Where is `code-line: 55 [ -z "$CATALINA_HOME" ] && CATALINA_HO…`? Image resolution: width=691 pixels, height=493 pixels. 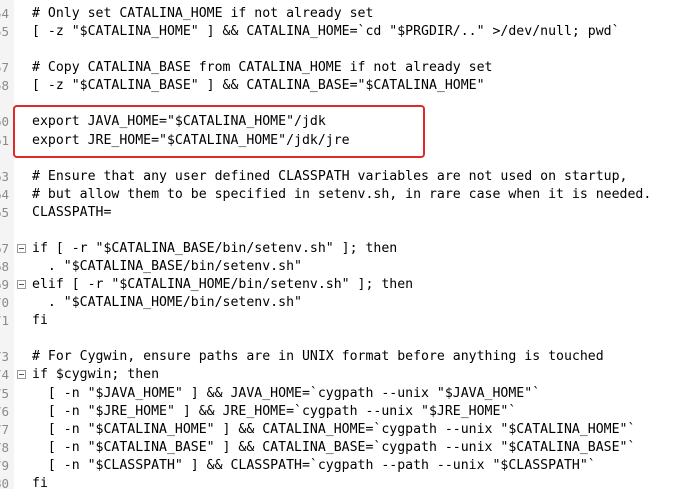 code-line: 55 [ -z "$CATALINA_HOME" ] && CATALINA_HO… is located at coordinates (345, 32).